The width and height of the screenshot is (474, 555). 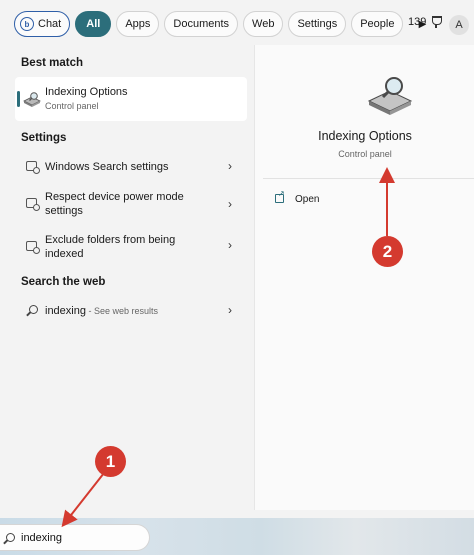 I want to click on web-results-suffix: - See web results, so click(x=122, y=311).